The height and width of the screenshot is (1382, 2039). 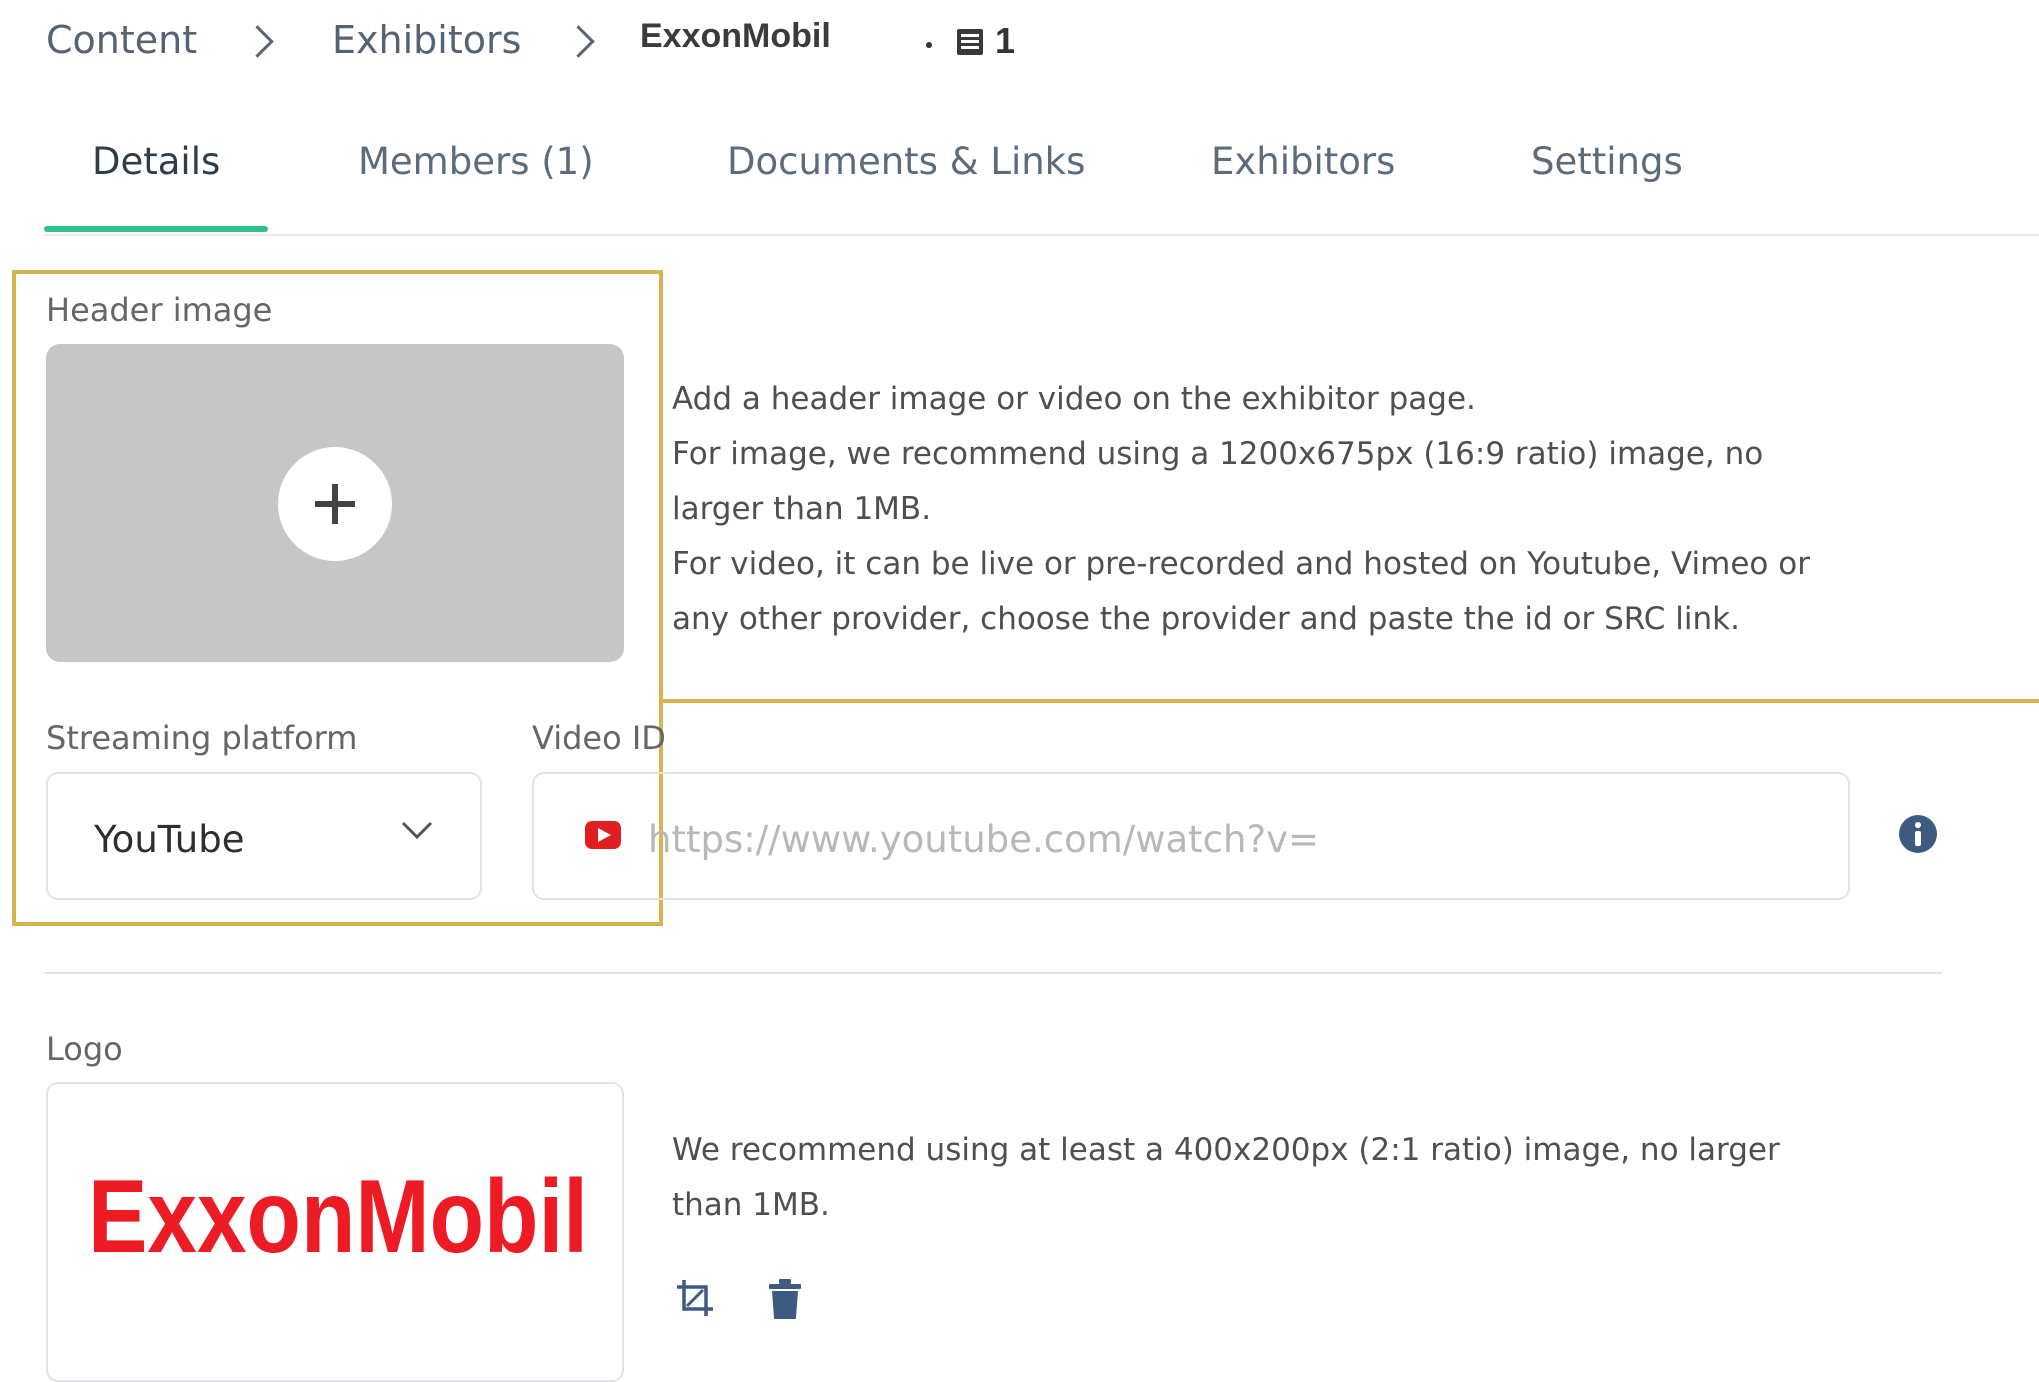 What do you see at coordinates (426, 40) in the screenshot?
I see `breadcrumb-exhibitors-link: Exhibitors` at bounding box center [426, 40].